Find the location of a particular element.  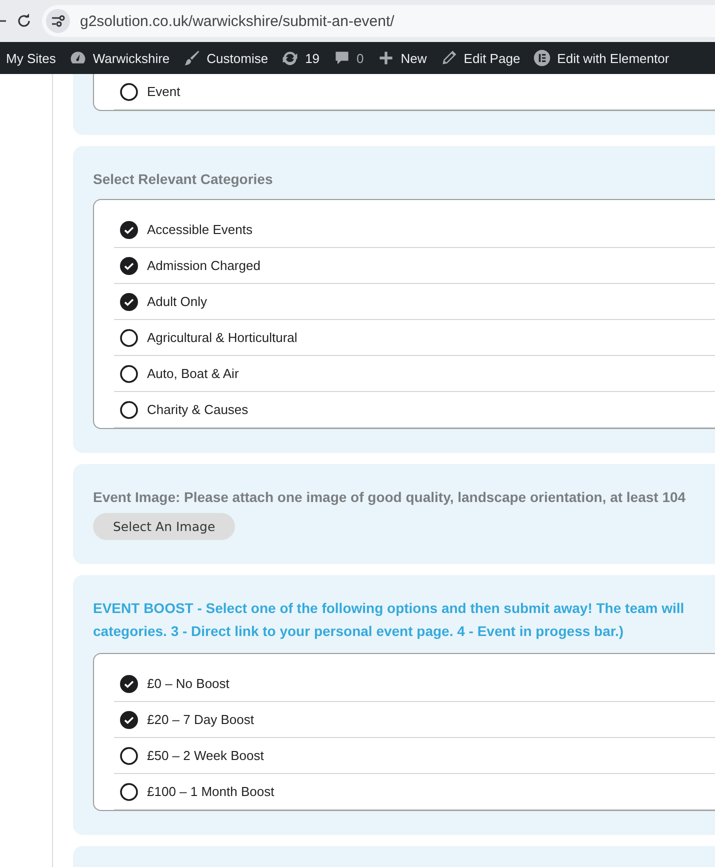

admin-bar-link: 19 is located at coordinates (300, 58).